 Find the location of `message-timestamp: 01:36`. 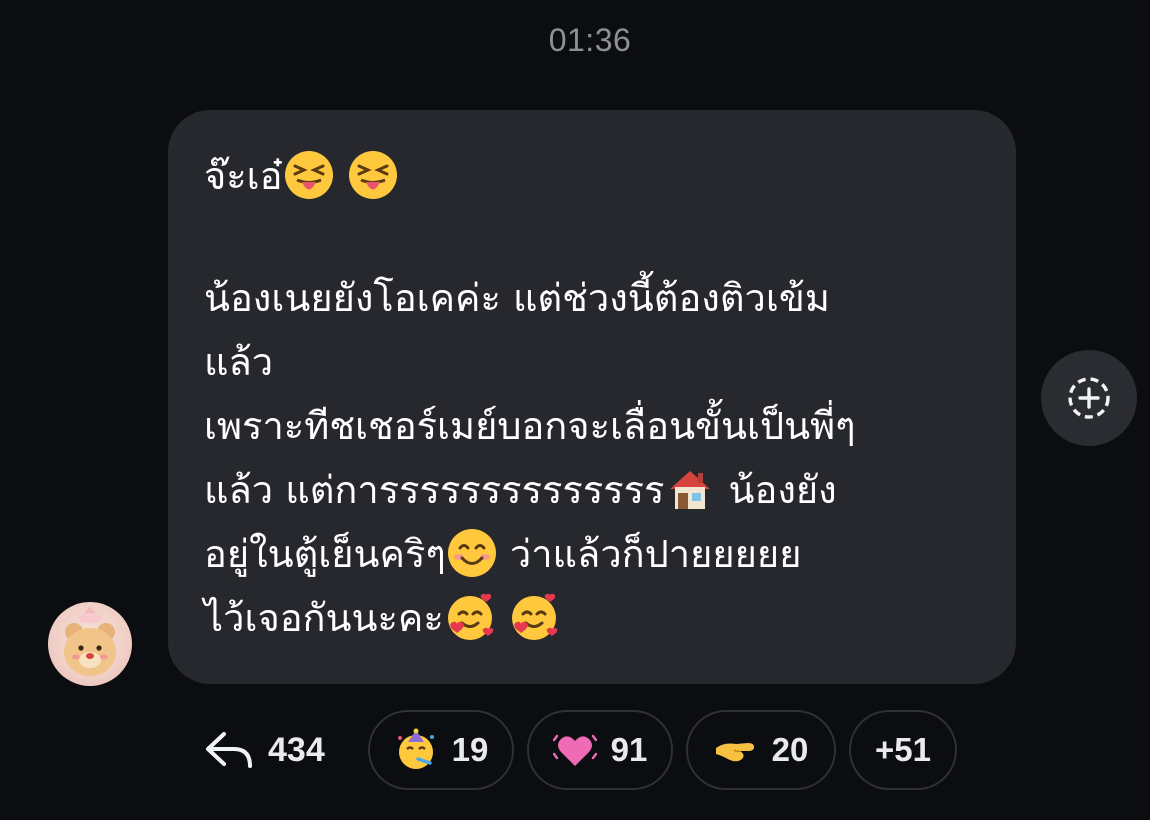

message-timestamp: 01:36 is located at coordinates (590, 40).